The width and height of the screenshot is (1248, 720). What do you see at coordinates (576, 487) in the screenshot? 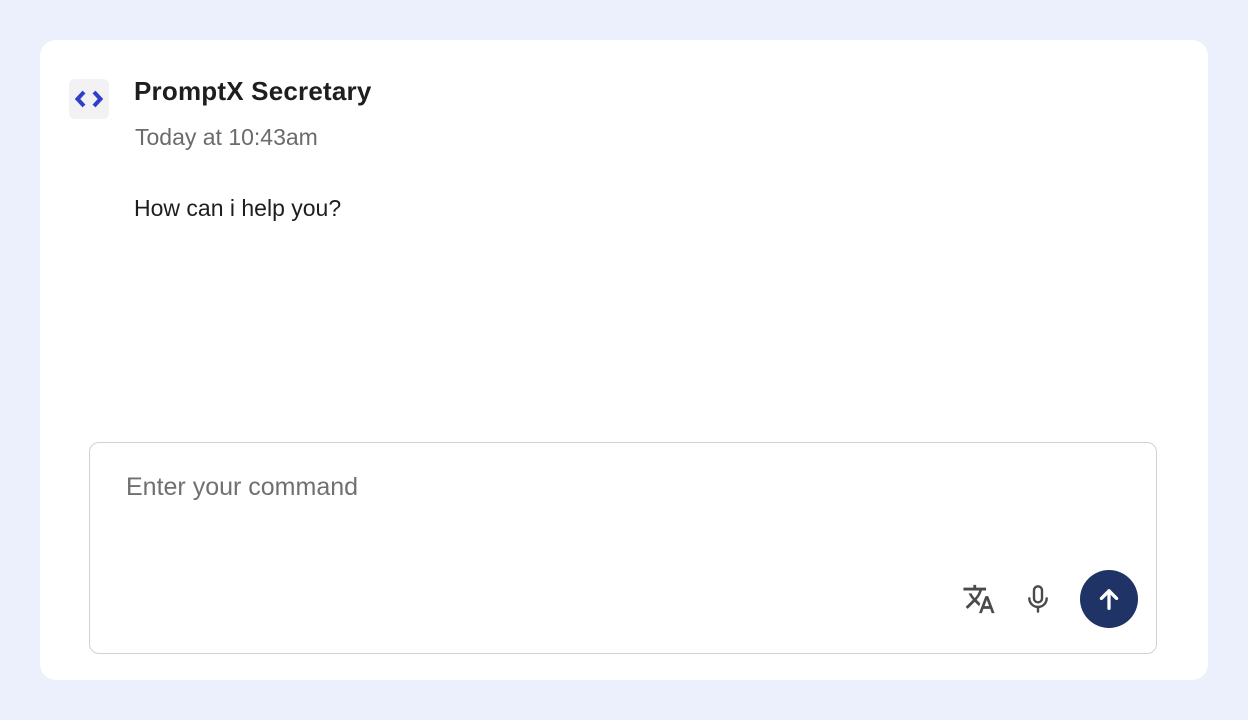
I see `command-input` at bounding box center [576, 487].